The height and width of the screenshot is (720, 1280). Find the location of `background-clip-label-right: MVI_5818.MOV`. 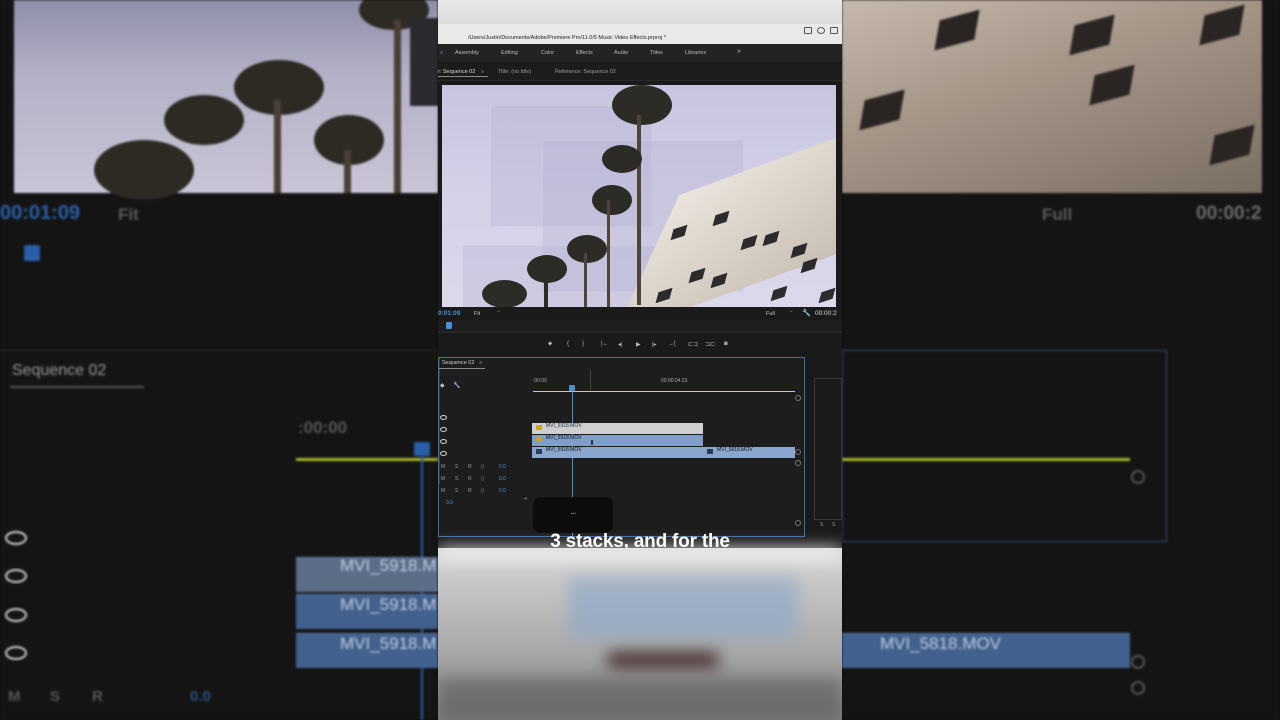

background-clip-label-right: MVI_5818.MOV is located at coordinates (940, 643).